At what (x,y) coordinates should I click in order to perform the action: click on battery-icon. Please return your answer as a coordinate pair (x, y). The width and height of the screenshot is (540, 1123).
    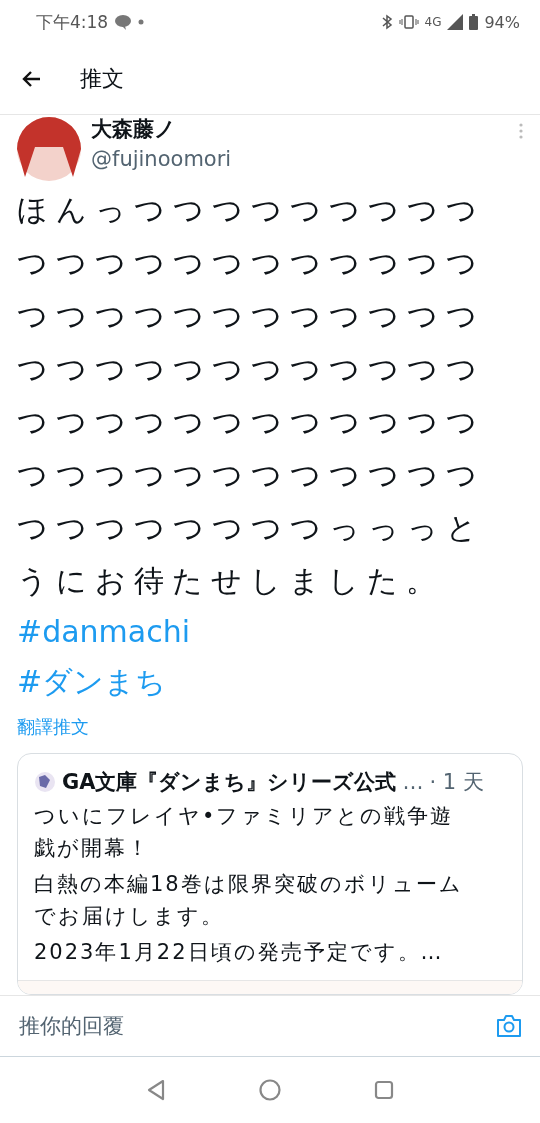
    Looking at the image, I should click on (474, 22).